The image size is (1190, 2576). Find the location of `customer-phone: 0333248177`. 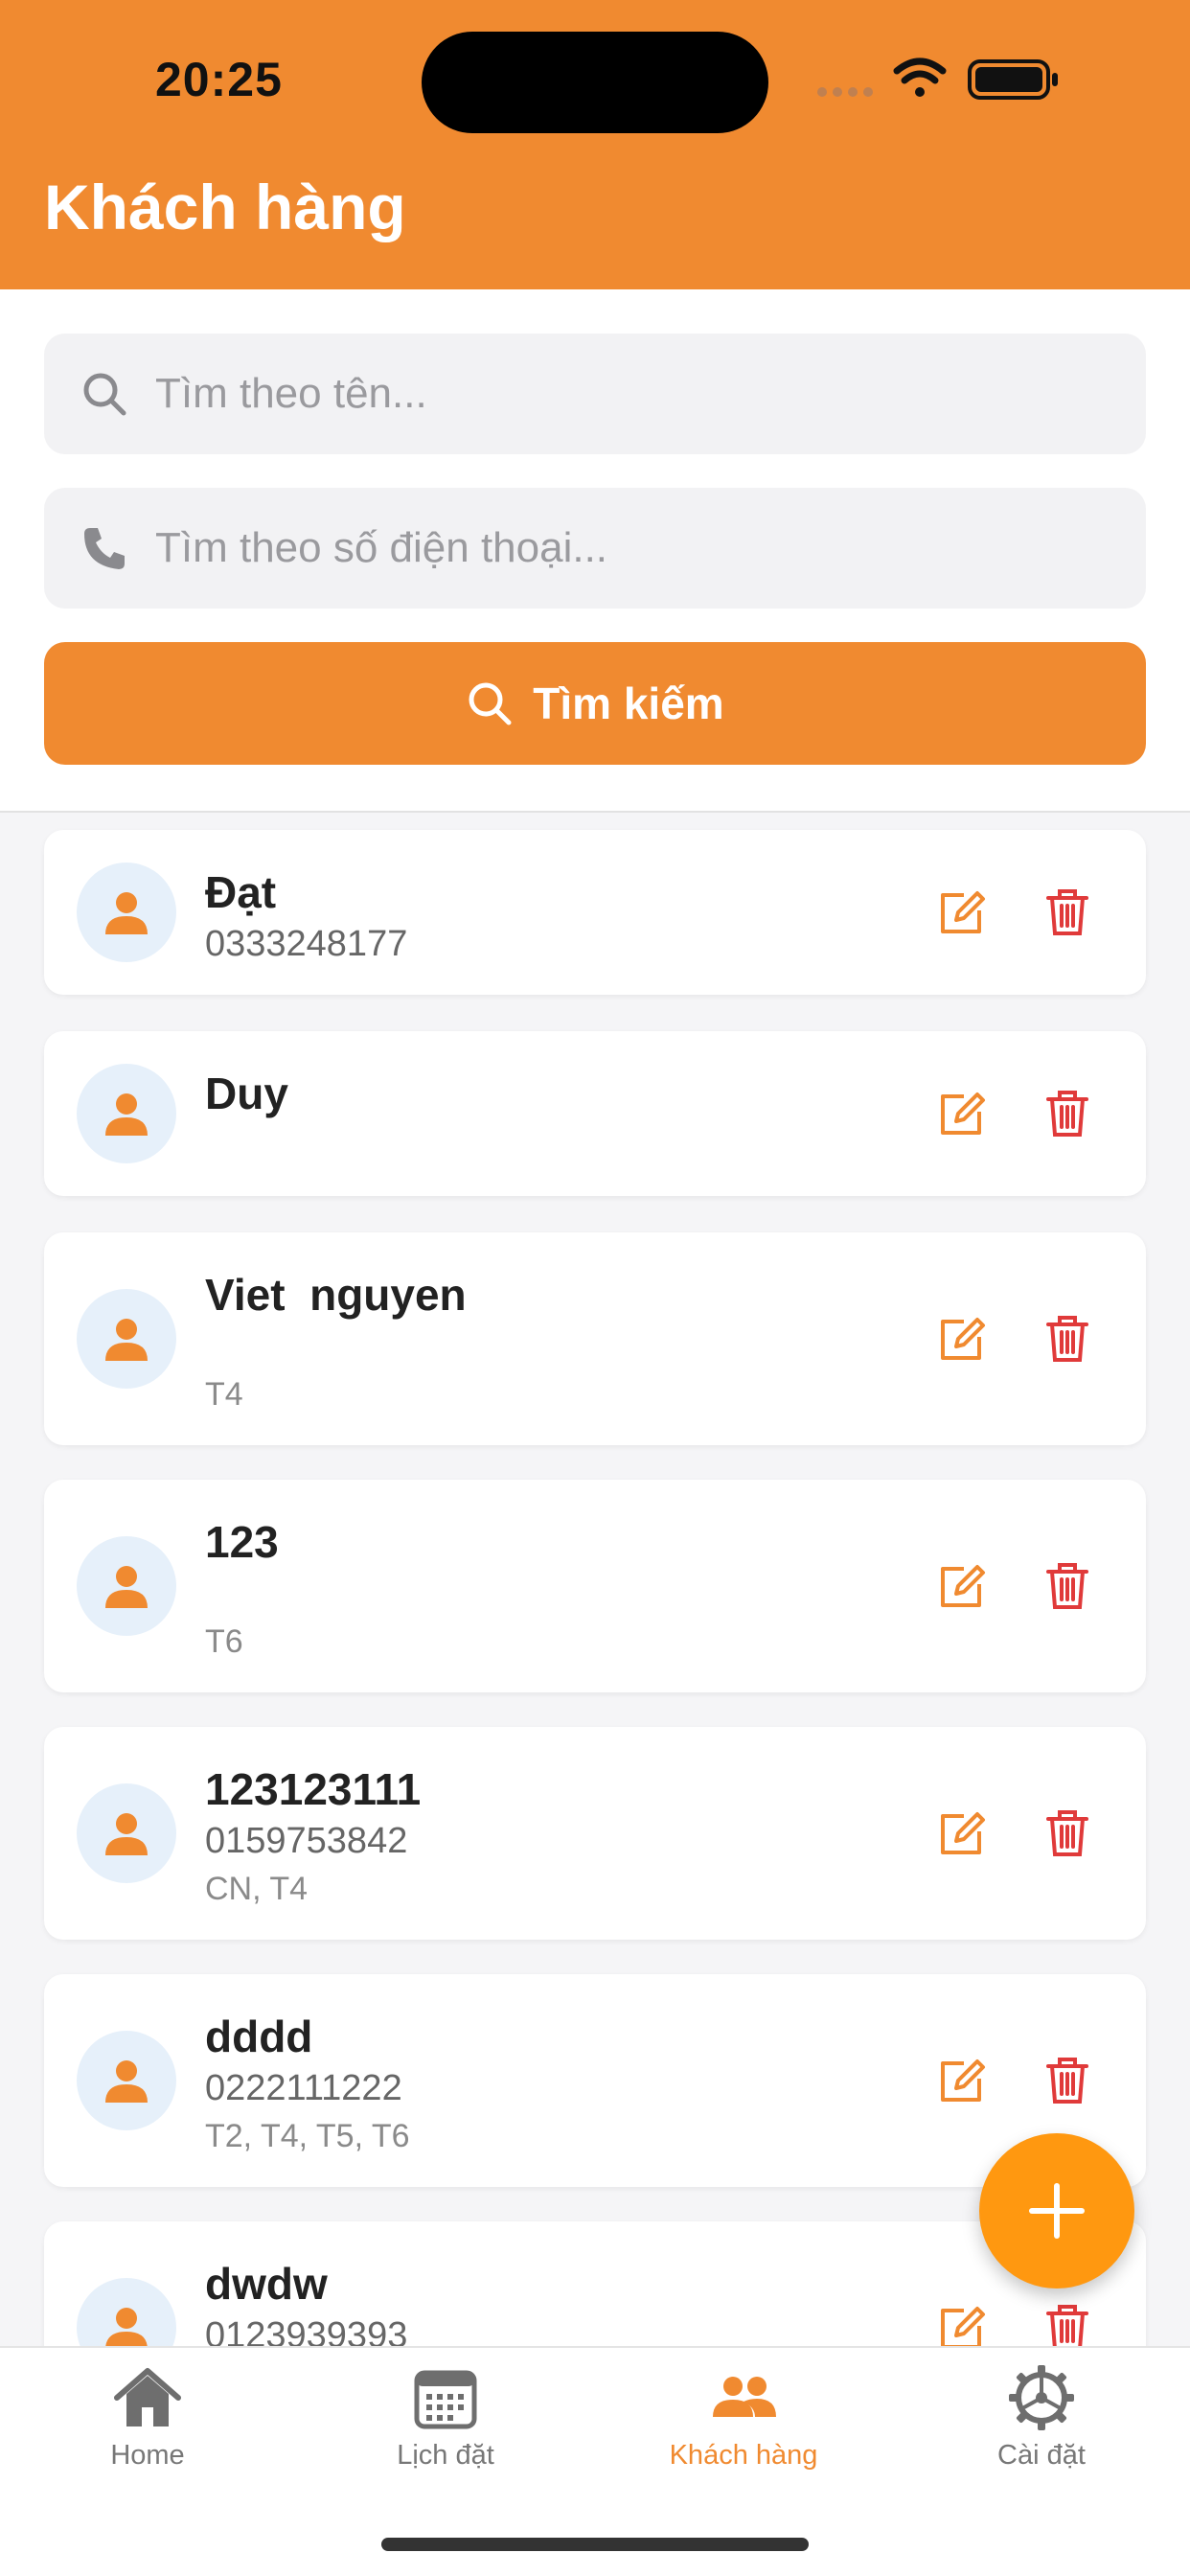

customer-phone: 0333248177 is located at coordinates (307, 944).